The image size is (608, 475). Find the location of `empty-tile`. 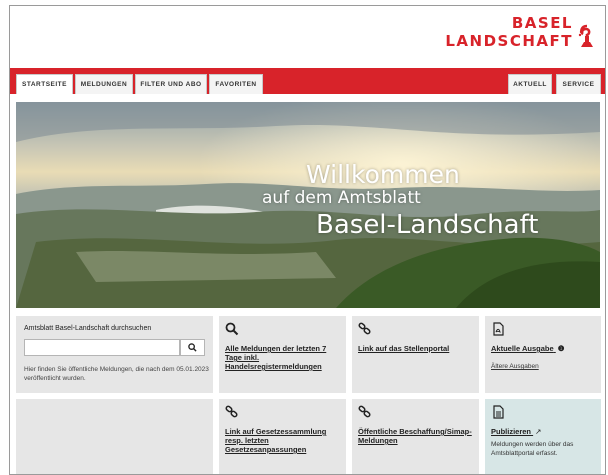

empty-tile is located at coordinates (114, 436).